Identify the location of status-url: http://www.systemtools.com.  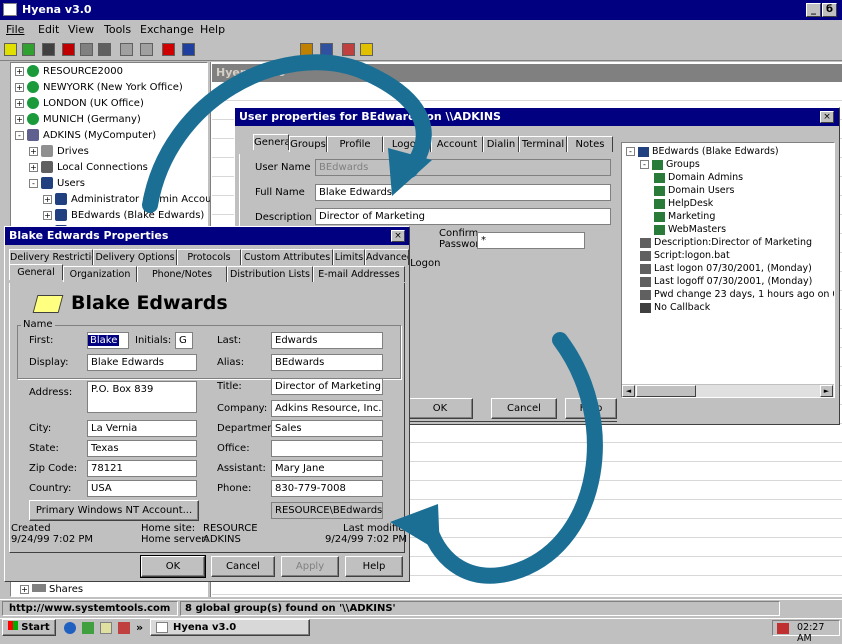
(90, 608).